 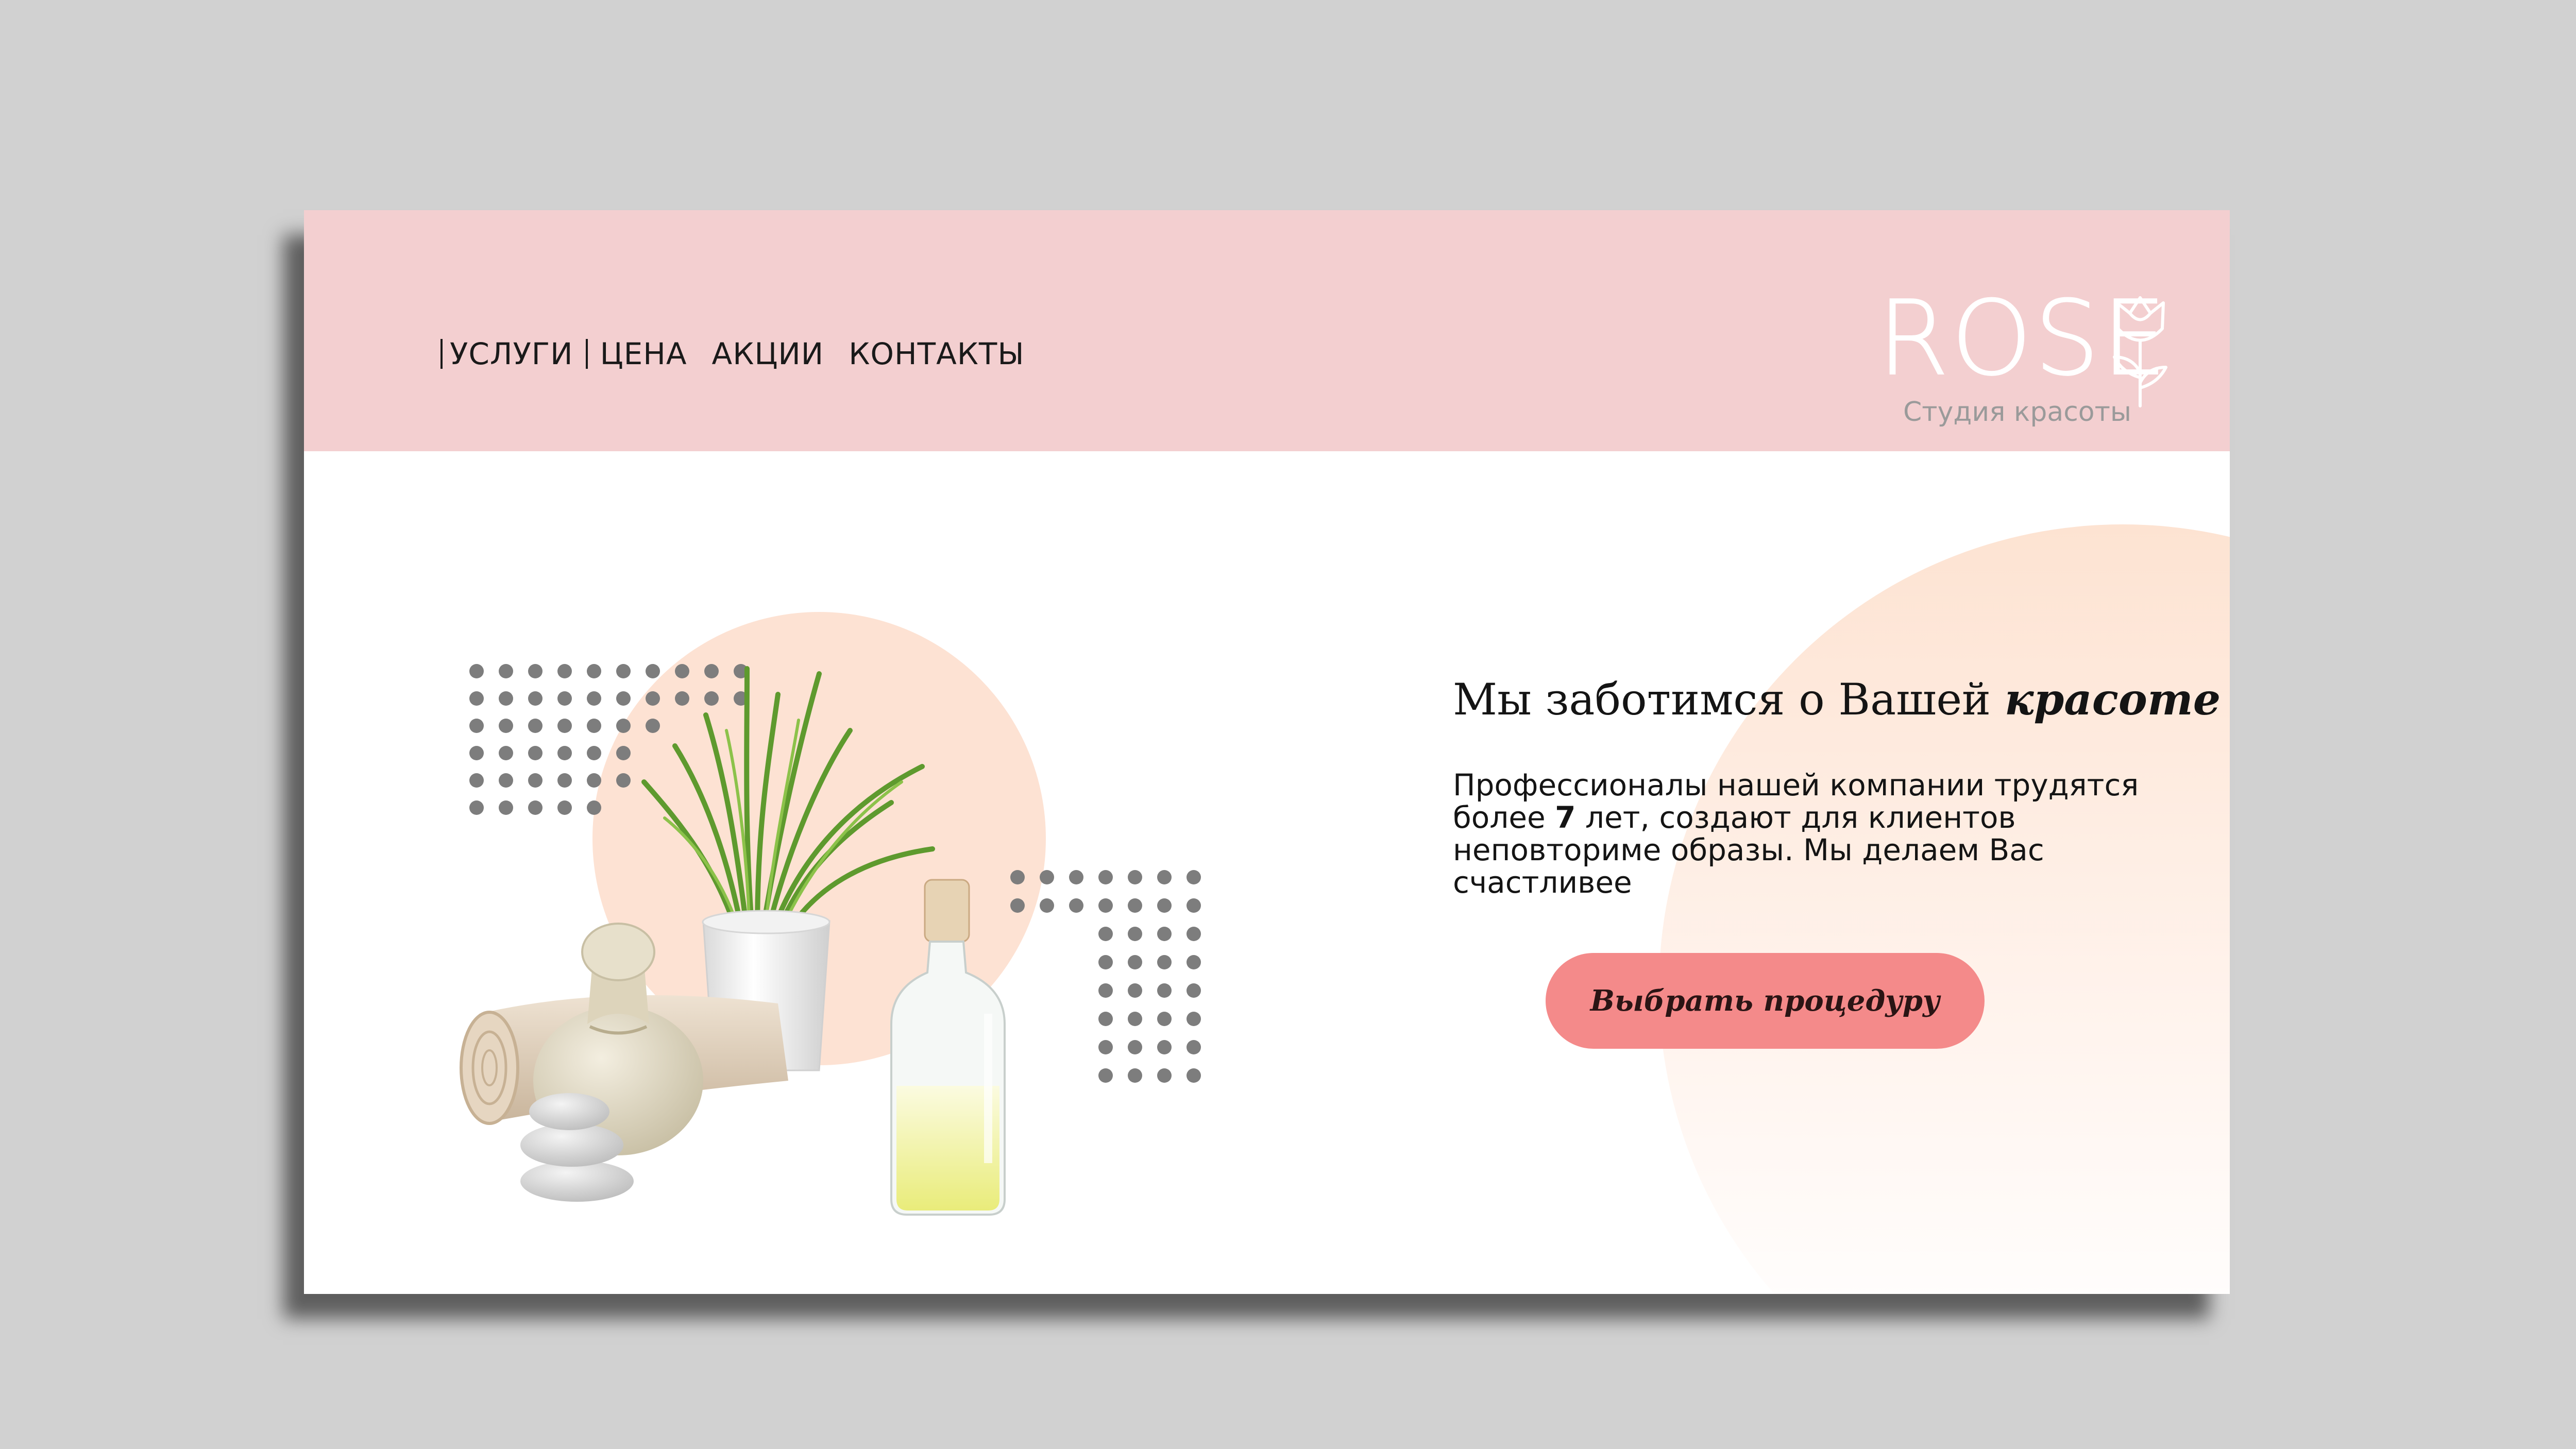 What do you see at coordinates (936, 354) in the screenshot?
I see `nav-item-contacts: КОНТАКТЫ` at bounding box center [936, 354].